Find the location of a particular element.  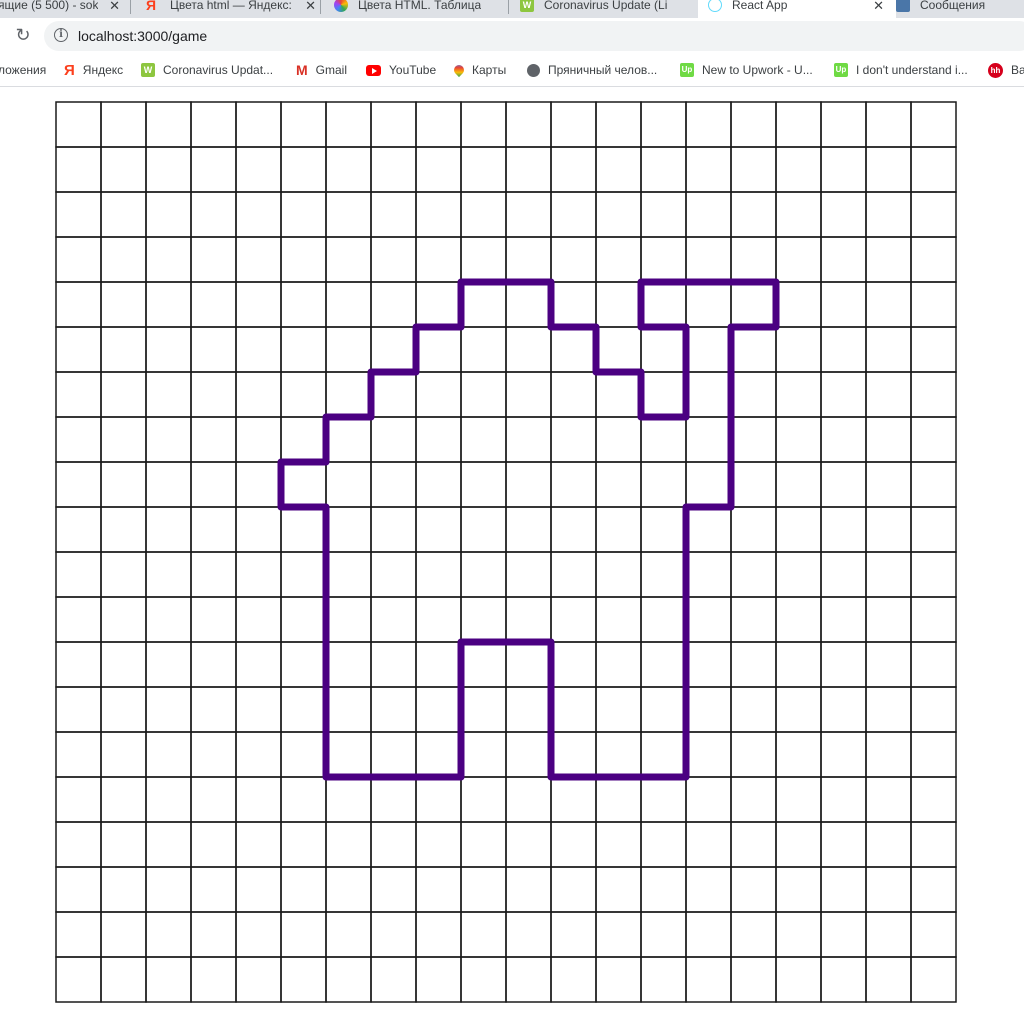

bookmark-youtube: YouTube is located at coordinates (401, 70).